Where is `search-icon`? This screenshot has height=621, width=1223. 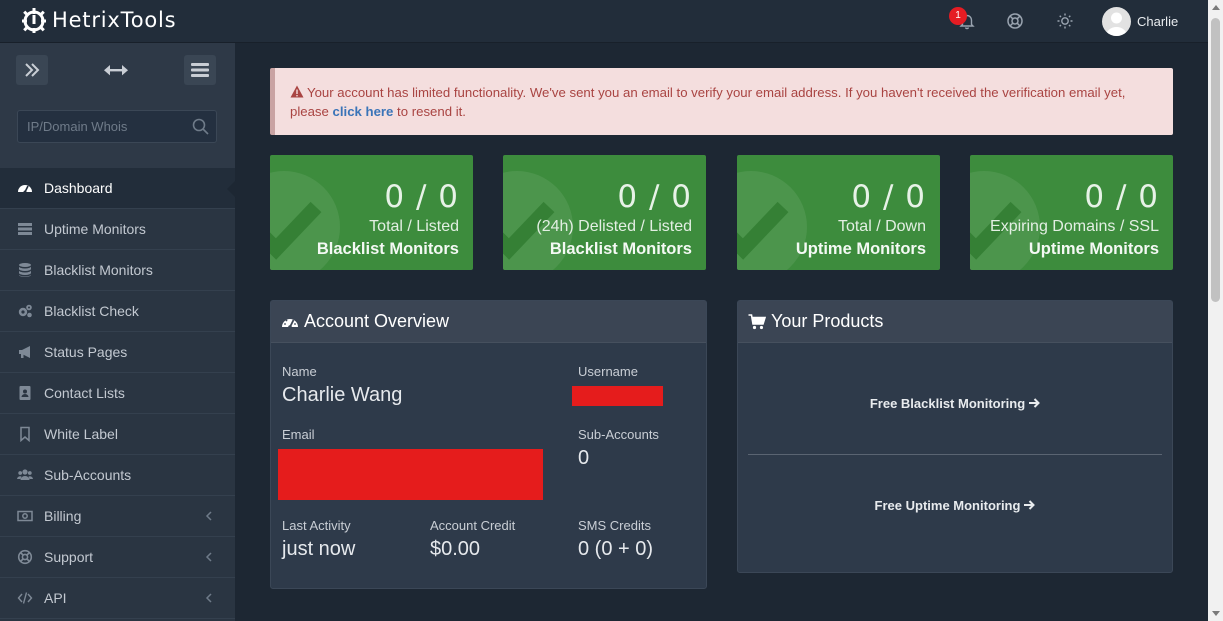 search-icon is located at coordinates (200, 126).